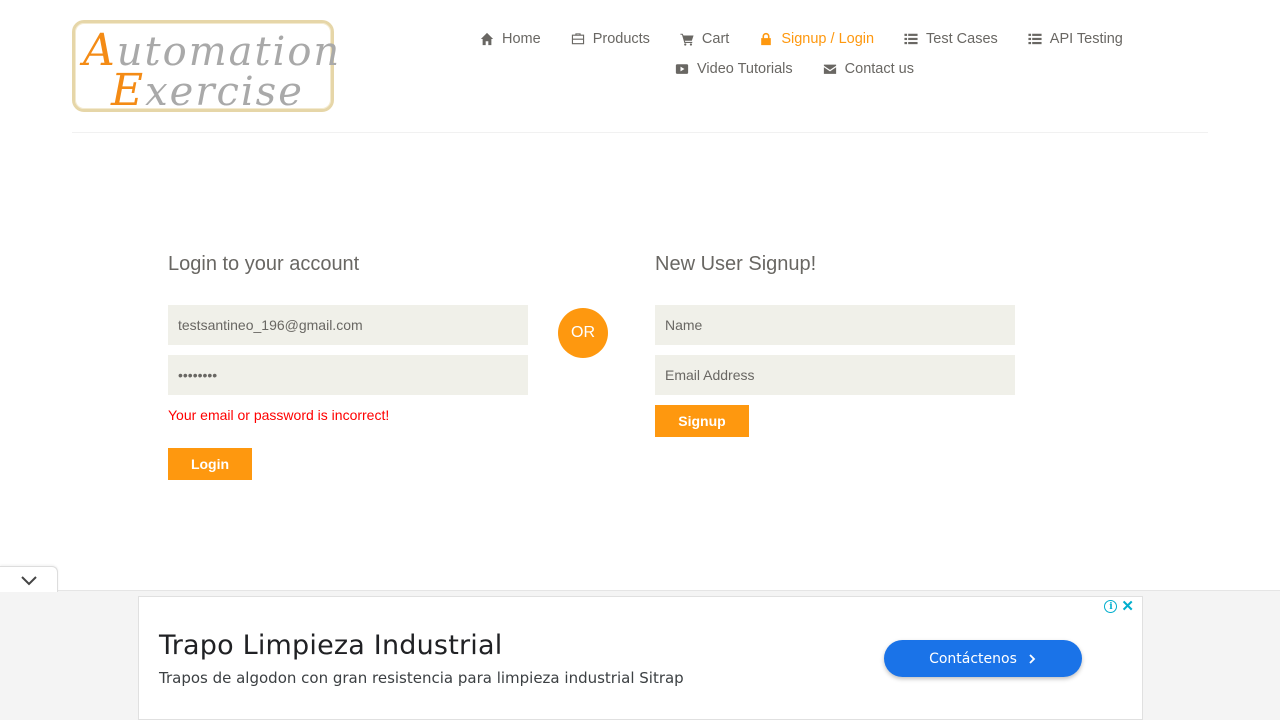 This screenshot has width=1280, height=720. Describe the element at coordinates (264, 264) in the screenshot. I see `login-title: Login to your account` at that location.